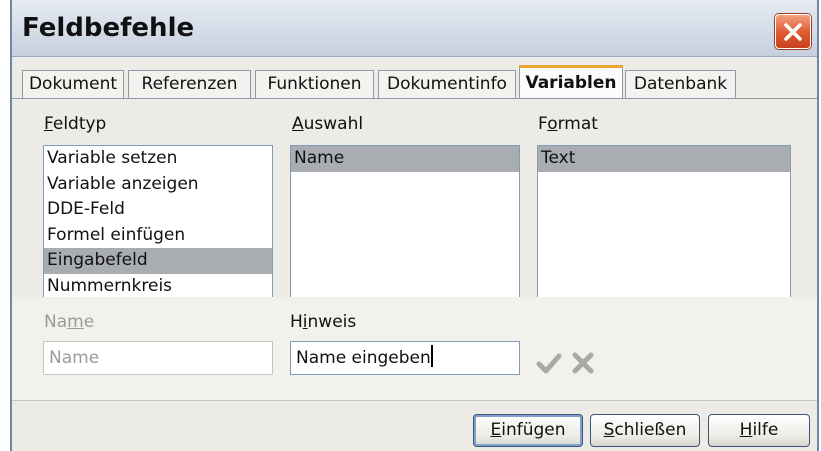  What do you see at coordinates (414, 98) in the screenshot?
I see `tab-divider` at bounding box center [414, 98].